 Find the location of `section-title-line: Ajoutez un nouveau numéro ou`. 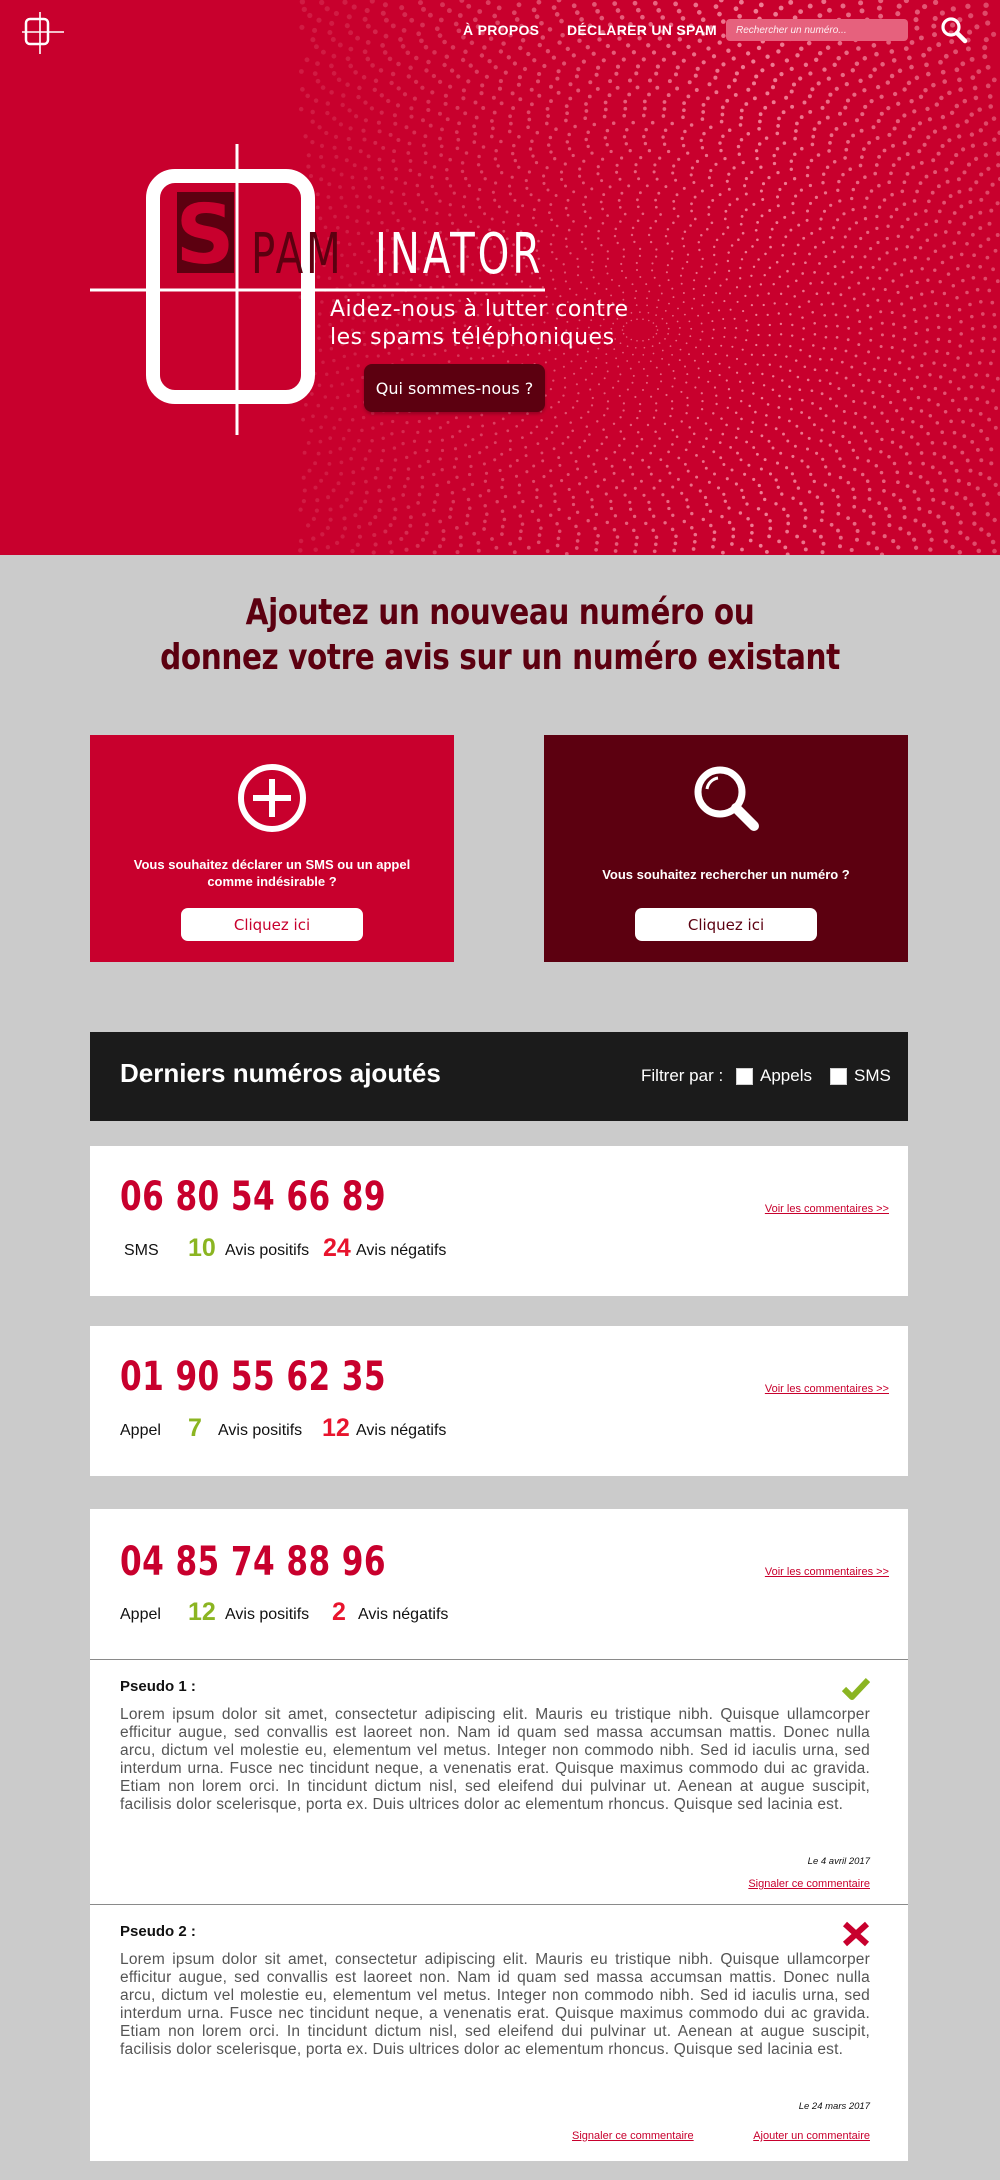

section-title-line: Ajoutez un nouveau numéro ou is located at coordinates (500, 612).